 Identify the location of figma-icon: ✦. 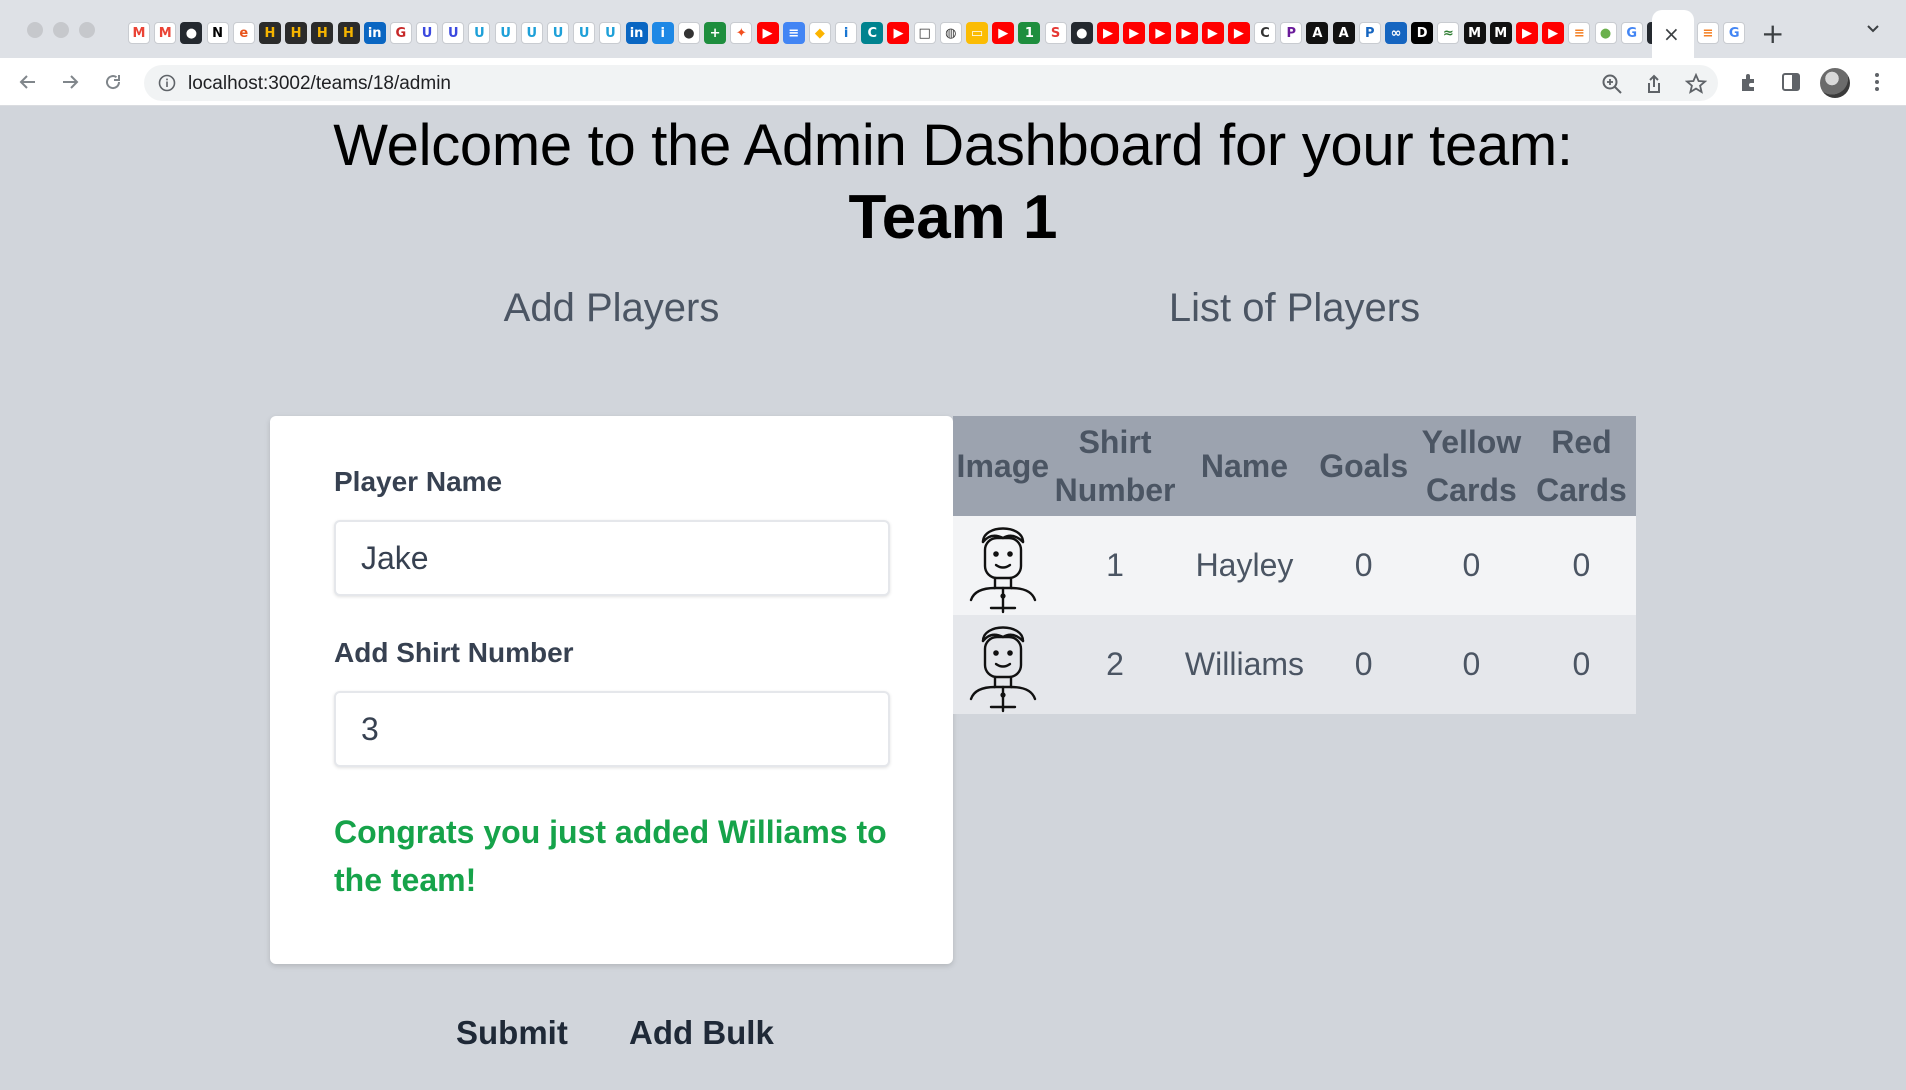
(741, 33).